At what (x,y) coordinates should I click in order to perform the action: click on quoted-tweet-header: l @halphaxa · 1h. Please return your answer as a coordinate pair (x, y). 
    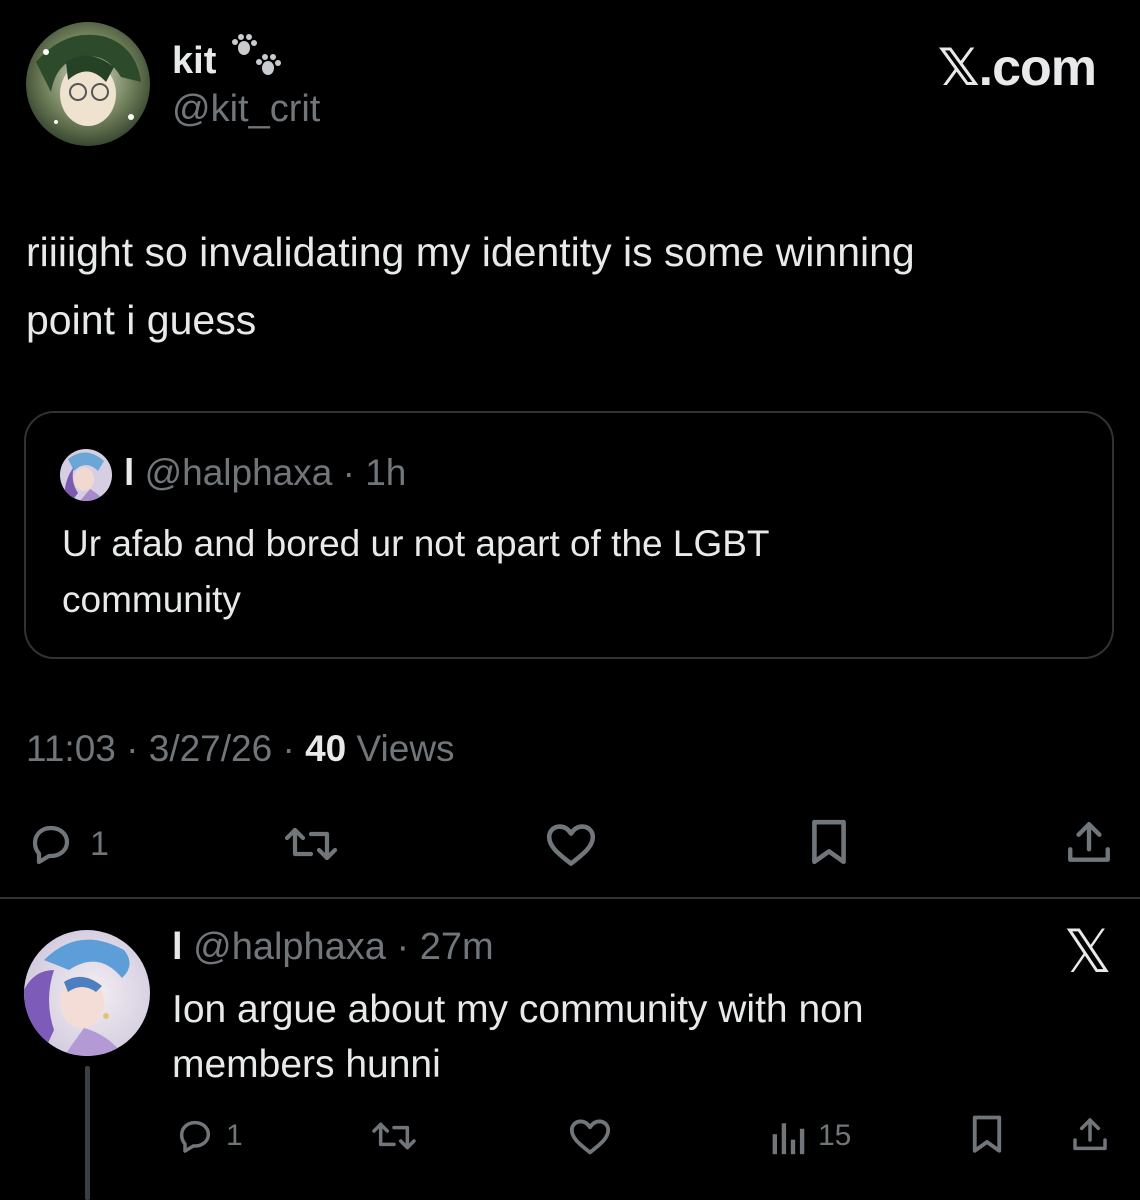
    Looking at the image, I should click on (265, 473).